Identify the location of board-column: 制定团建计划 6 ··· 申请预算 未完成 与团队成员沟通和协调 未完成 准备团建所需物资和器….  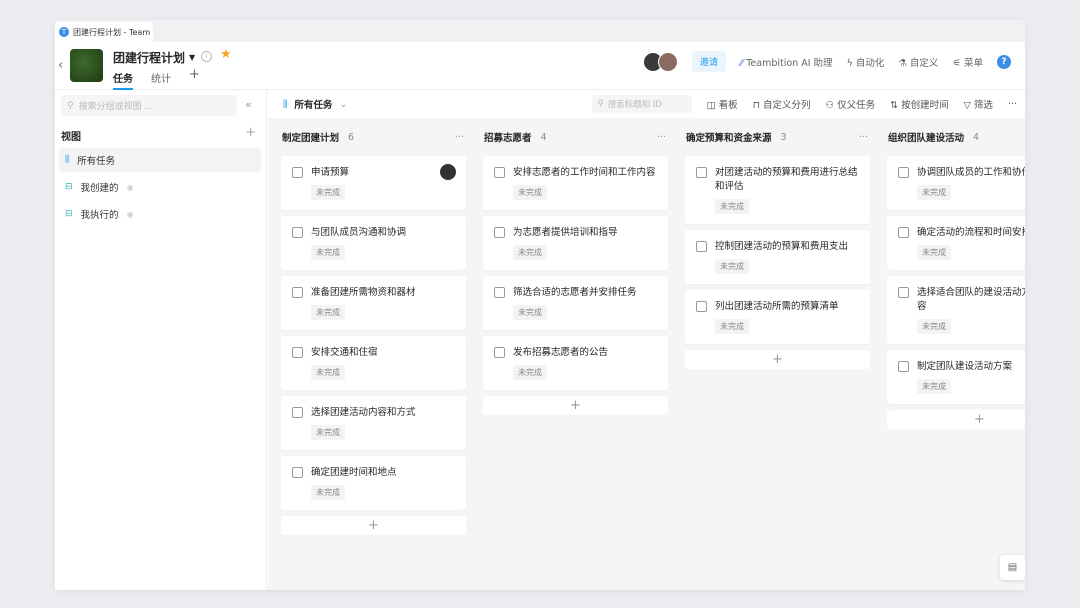
(373, 326).